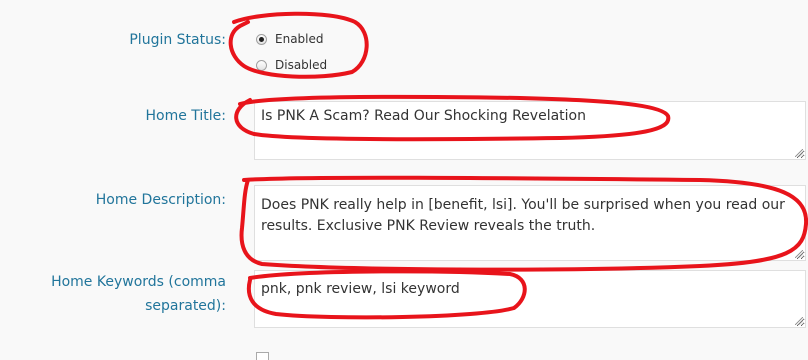  What do you see at coordinates (262, 356) in the screenshot?
I see `next-option-checkbox` at bounding box center [262, 356].